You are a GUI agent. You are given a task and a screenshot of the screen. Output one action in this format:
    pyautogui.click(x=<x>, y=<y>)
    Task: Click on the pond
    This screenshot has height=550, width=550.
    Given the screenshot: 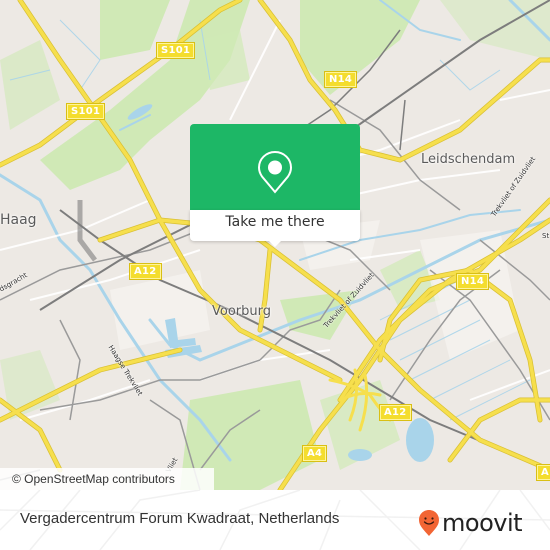 What is the action you would take?
    pyautogui.click(x=360, y=455)
    